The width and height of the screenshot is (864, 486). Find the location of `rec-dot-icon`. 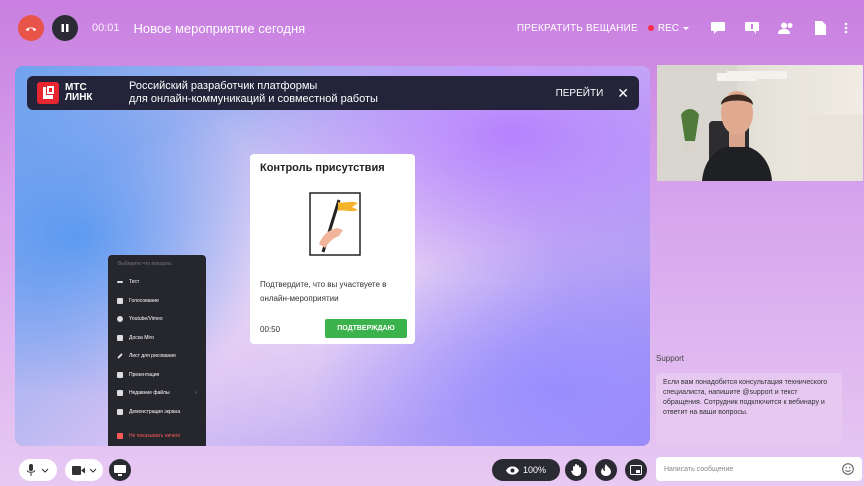

rec-dot-icon is located at coordinates (650, 28).